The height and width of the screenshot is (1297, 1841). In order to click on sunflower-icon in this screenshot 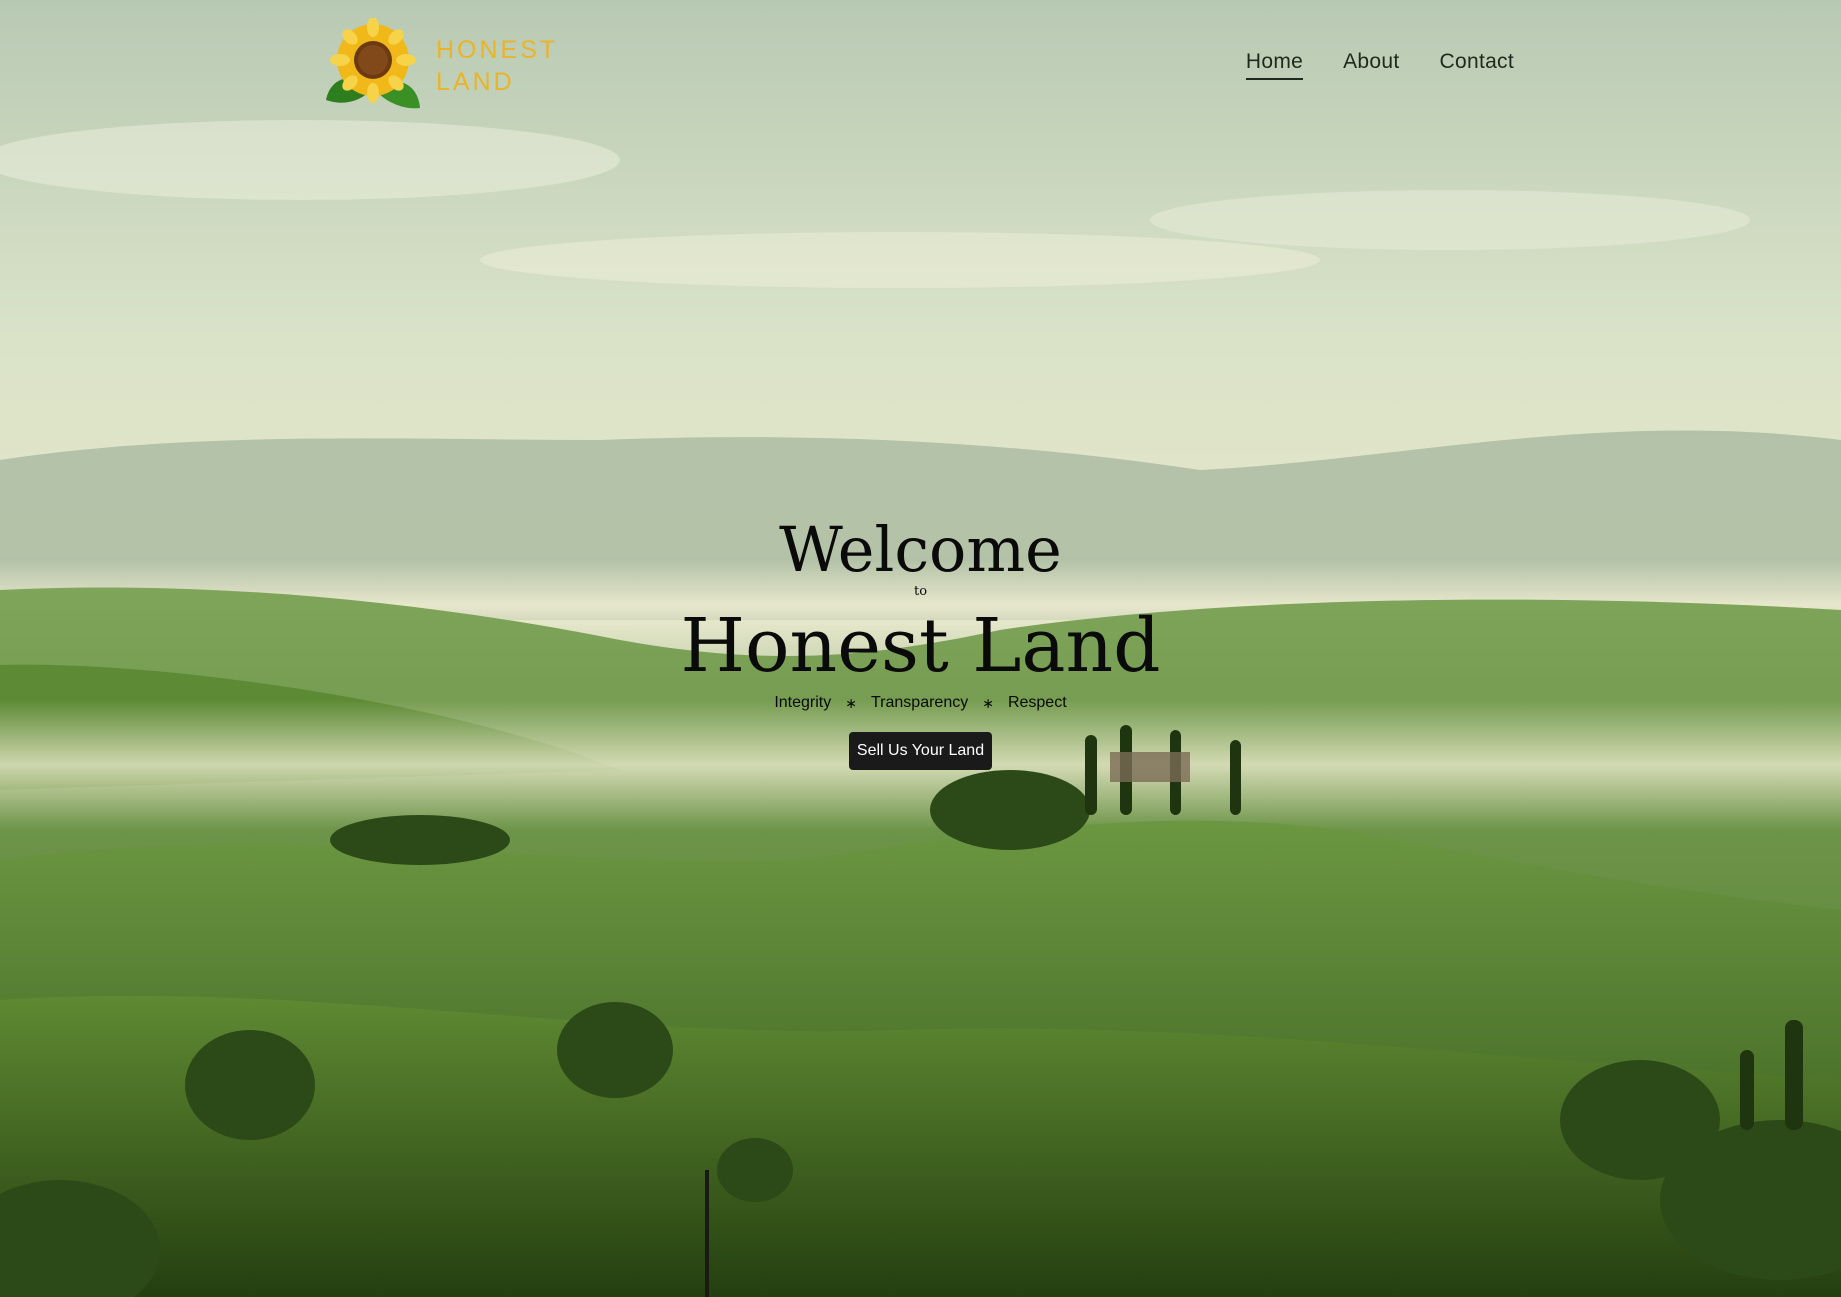, I will do `click(373, 63)`.